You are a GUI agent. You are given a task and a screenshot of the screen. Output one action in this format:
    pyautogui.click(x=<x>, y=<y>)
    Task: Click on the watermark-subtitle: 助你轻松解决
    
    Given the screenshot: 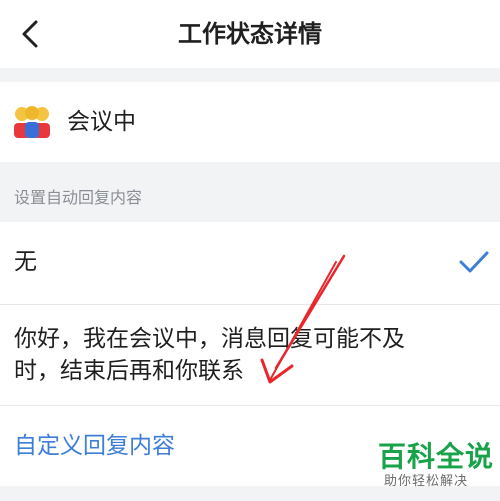 What is the action you would take?
    pyautogui.click(x=426, y=481)
    